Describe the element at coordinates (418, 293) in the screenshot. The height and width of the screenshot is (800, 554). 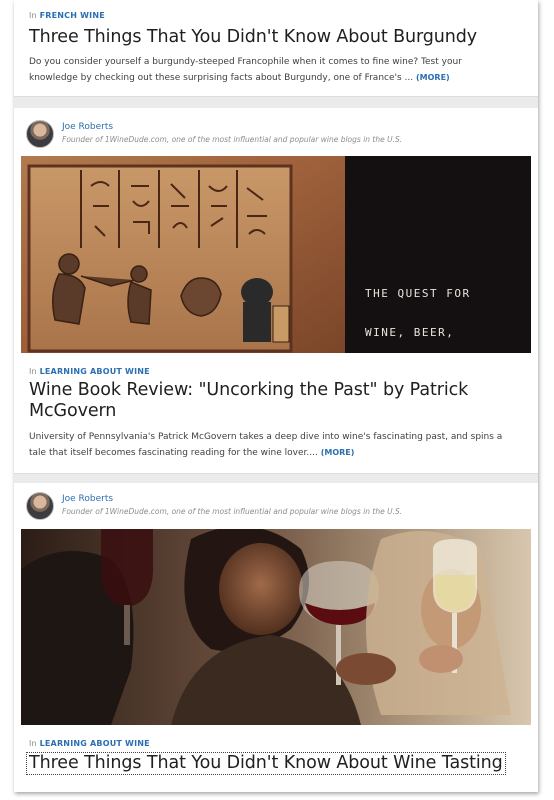
I see `cover-text-line: THE QUEST FOR` at that location.